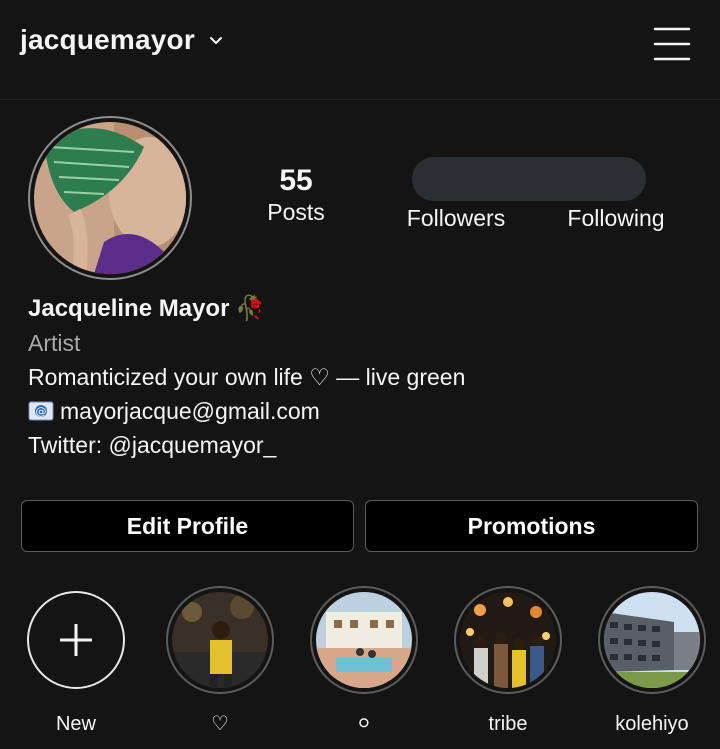 Image resolution: width=720 pixels, height=749 pixels. I want to click on profile-avatar, so click(110, 198).